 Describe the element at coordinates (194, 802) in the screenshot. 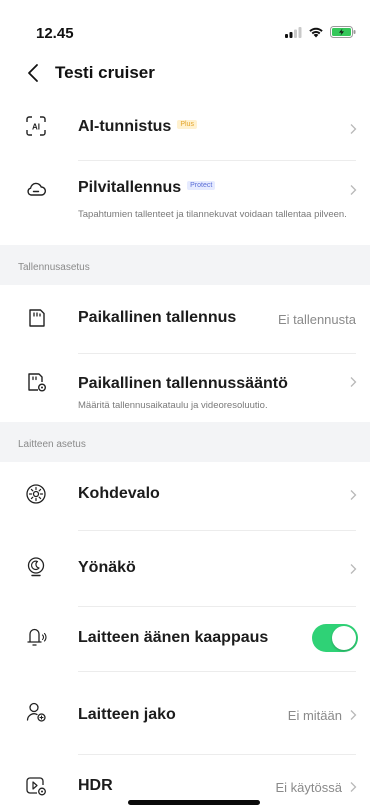

I see `home-indicator` at that location.